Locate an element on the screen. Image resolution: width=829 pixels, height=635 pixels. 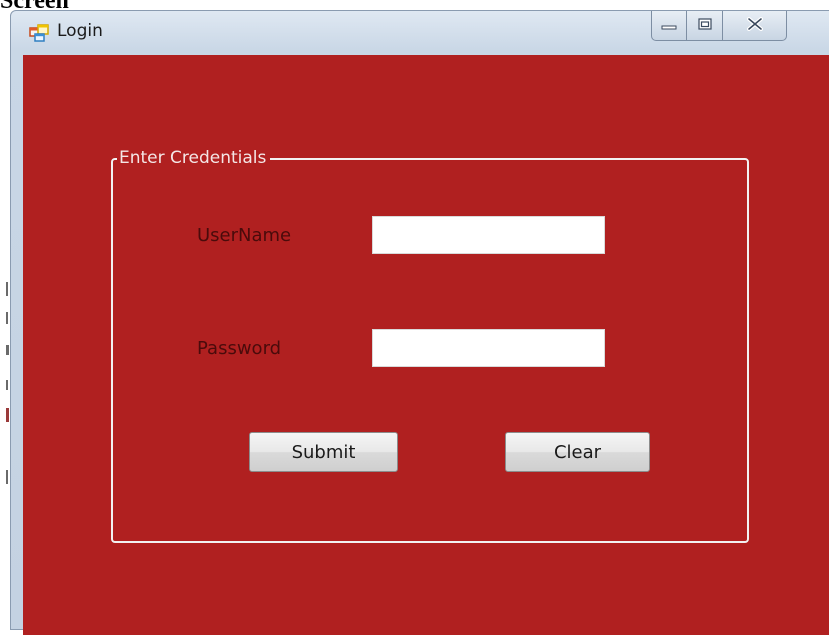
caption-buttons is located at coordinates (719, 27).